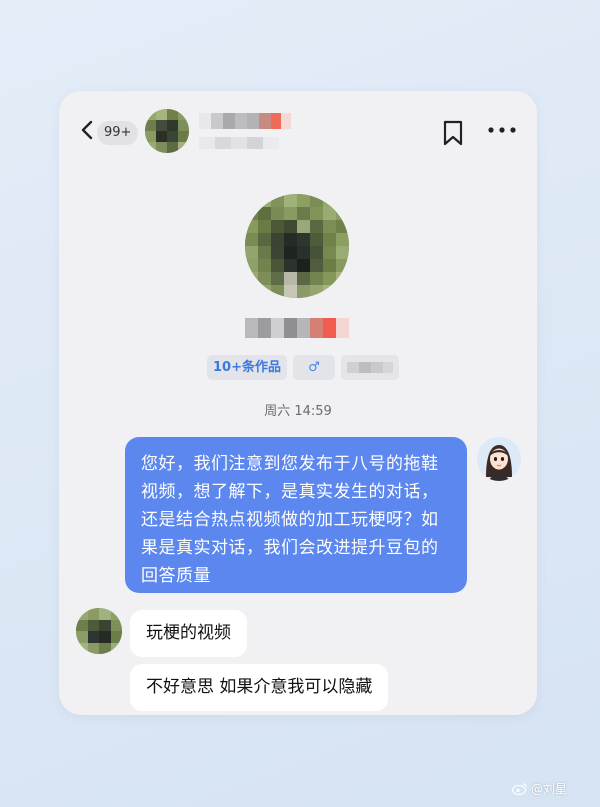  I want to click on incoming-message: 不好意思 如果介意我可以隐藏, so click(259, 687).